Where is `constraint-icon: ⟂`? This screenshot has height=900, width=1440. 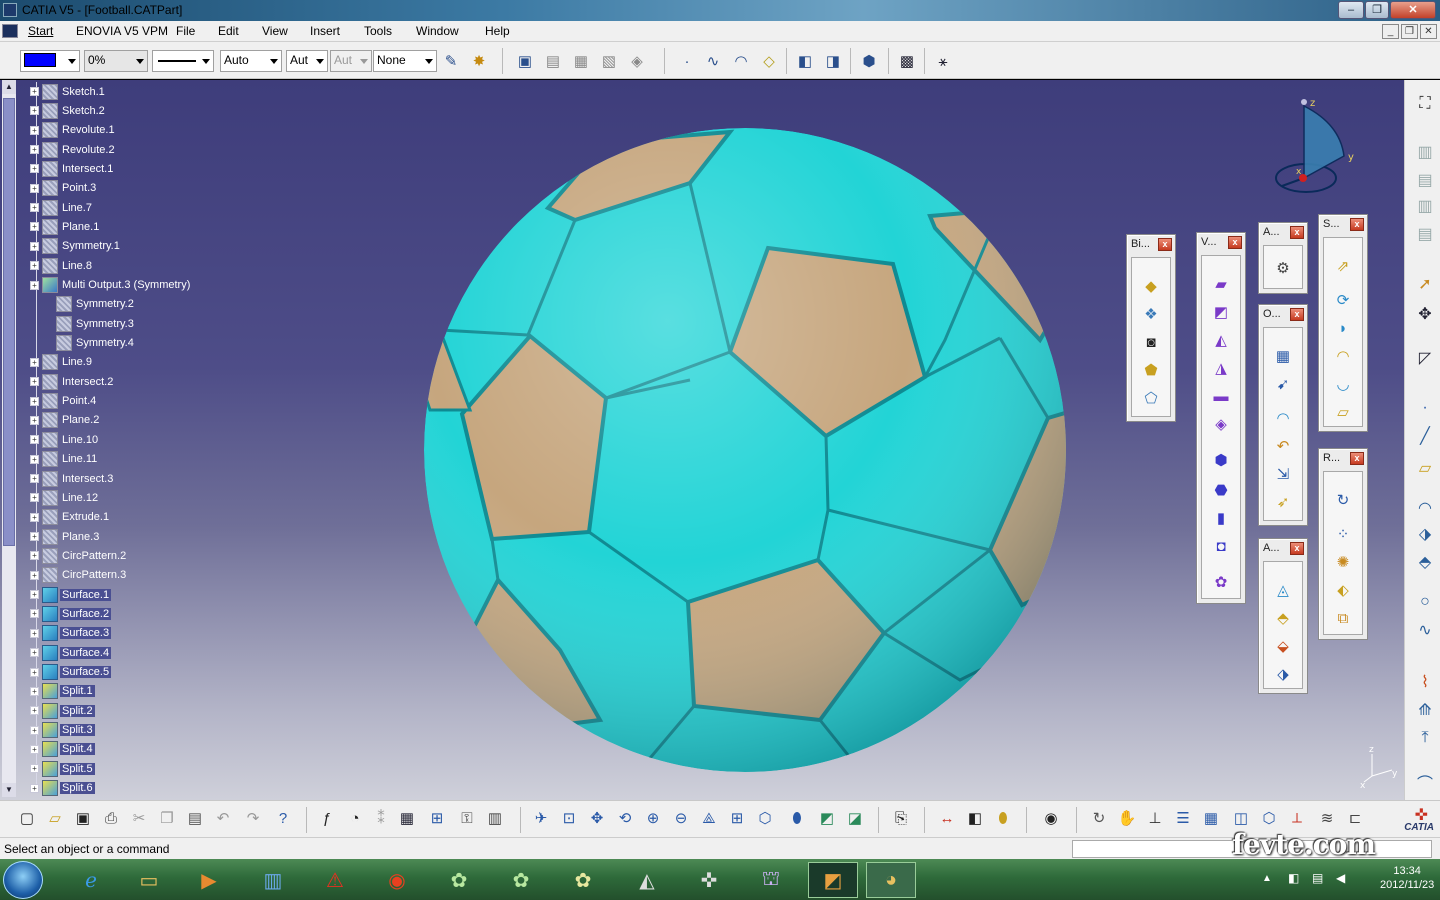
constraint-icon: ⟂ is located at coordinates (1297, 818).